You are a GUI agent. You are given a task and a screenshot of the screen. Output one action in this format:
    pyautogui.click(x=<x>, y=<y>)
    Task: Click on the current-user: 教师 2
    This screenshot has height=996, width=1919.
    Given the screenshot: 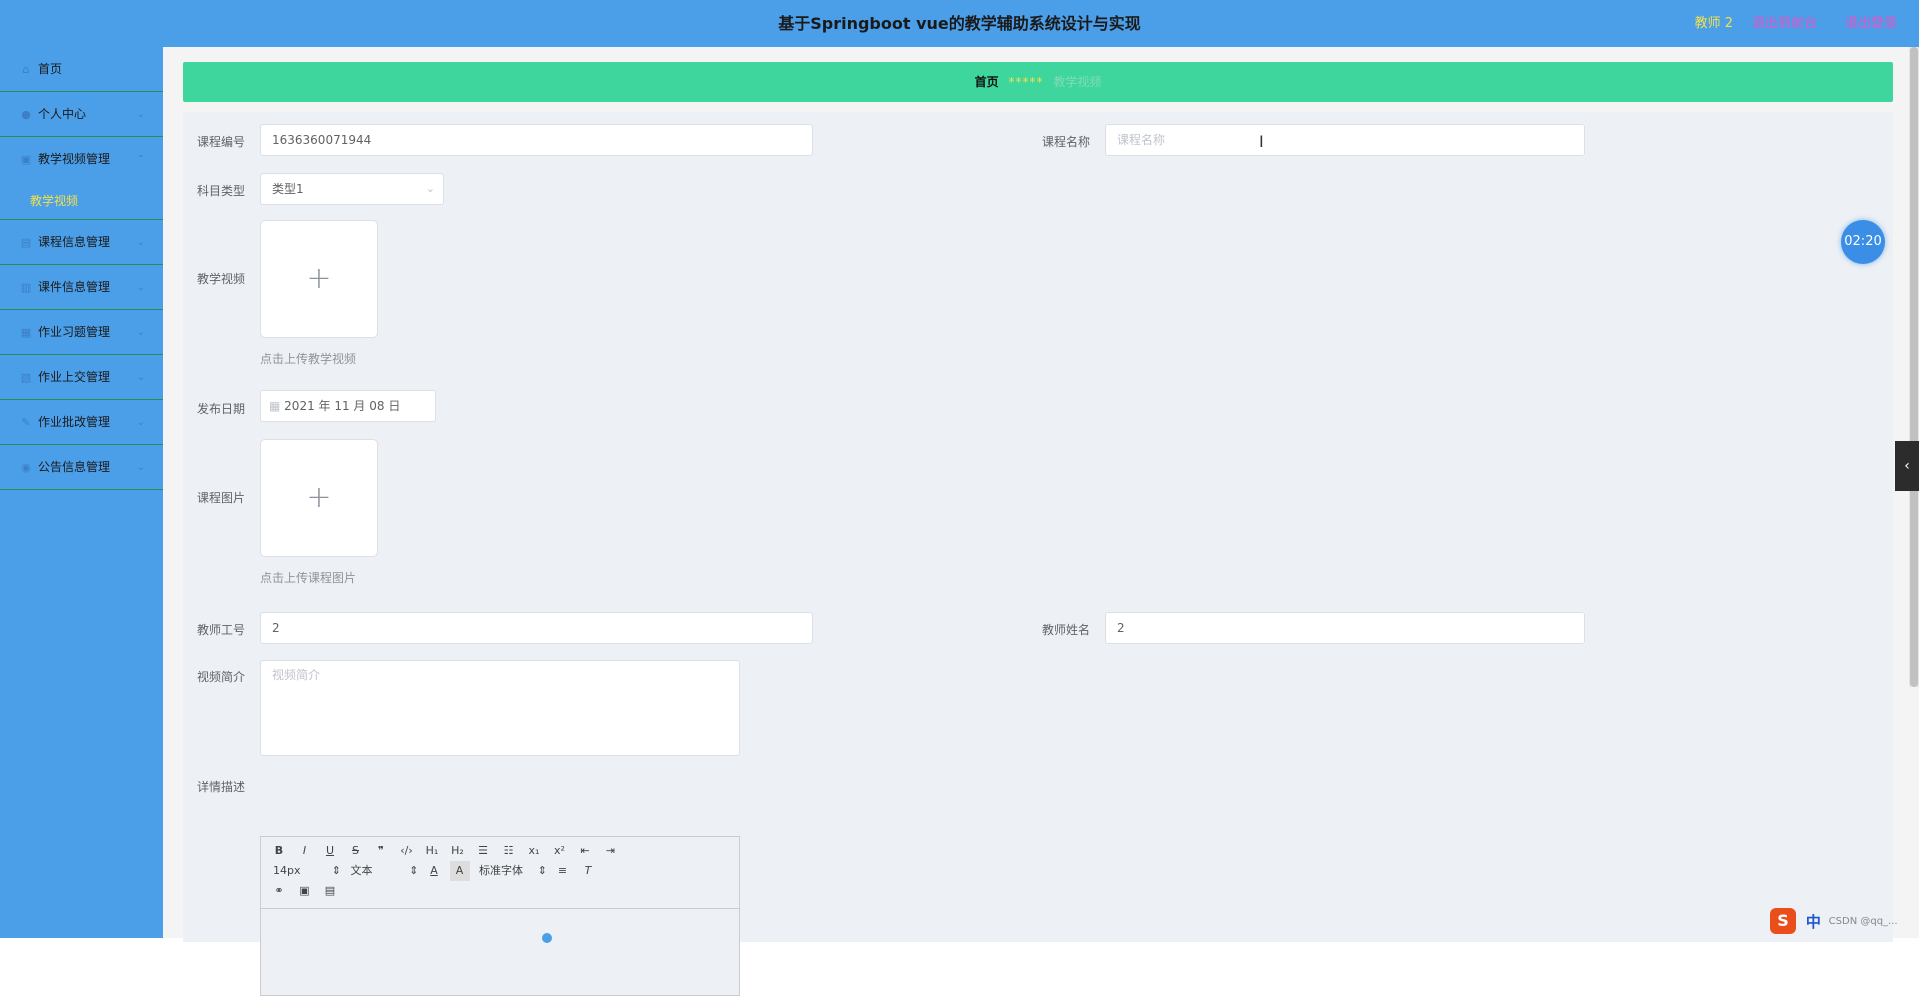 What is the action you would take?
    pyautogui.click(x=1714, y=23)
    